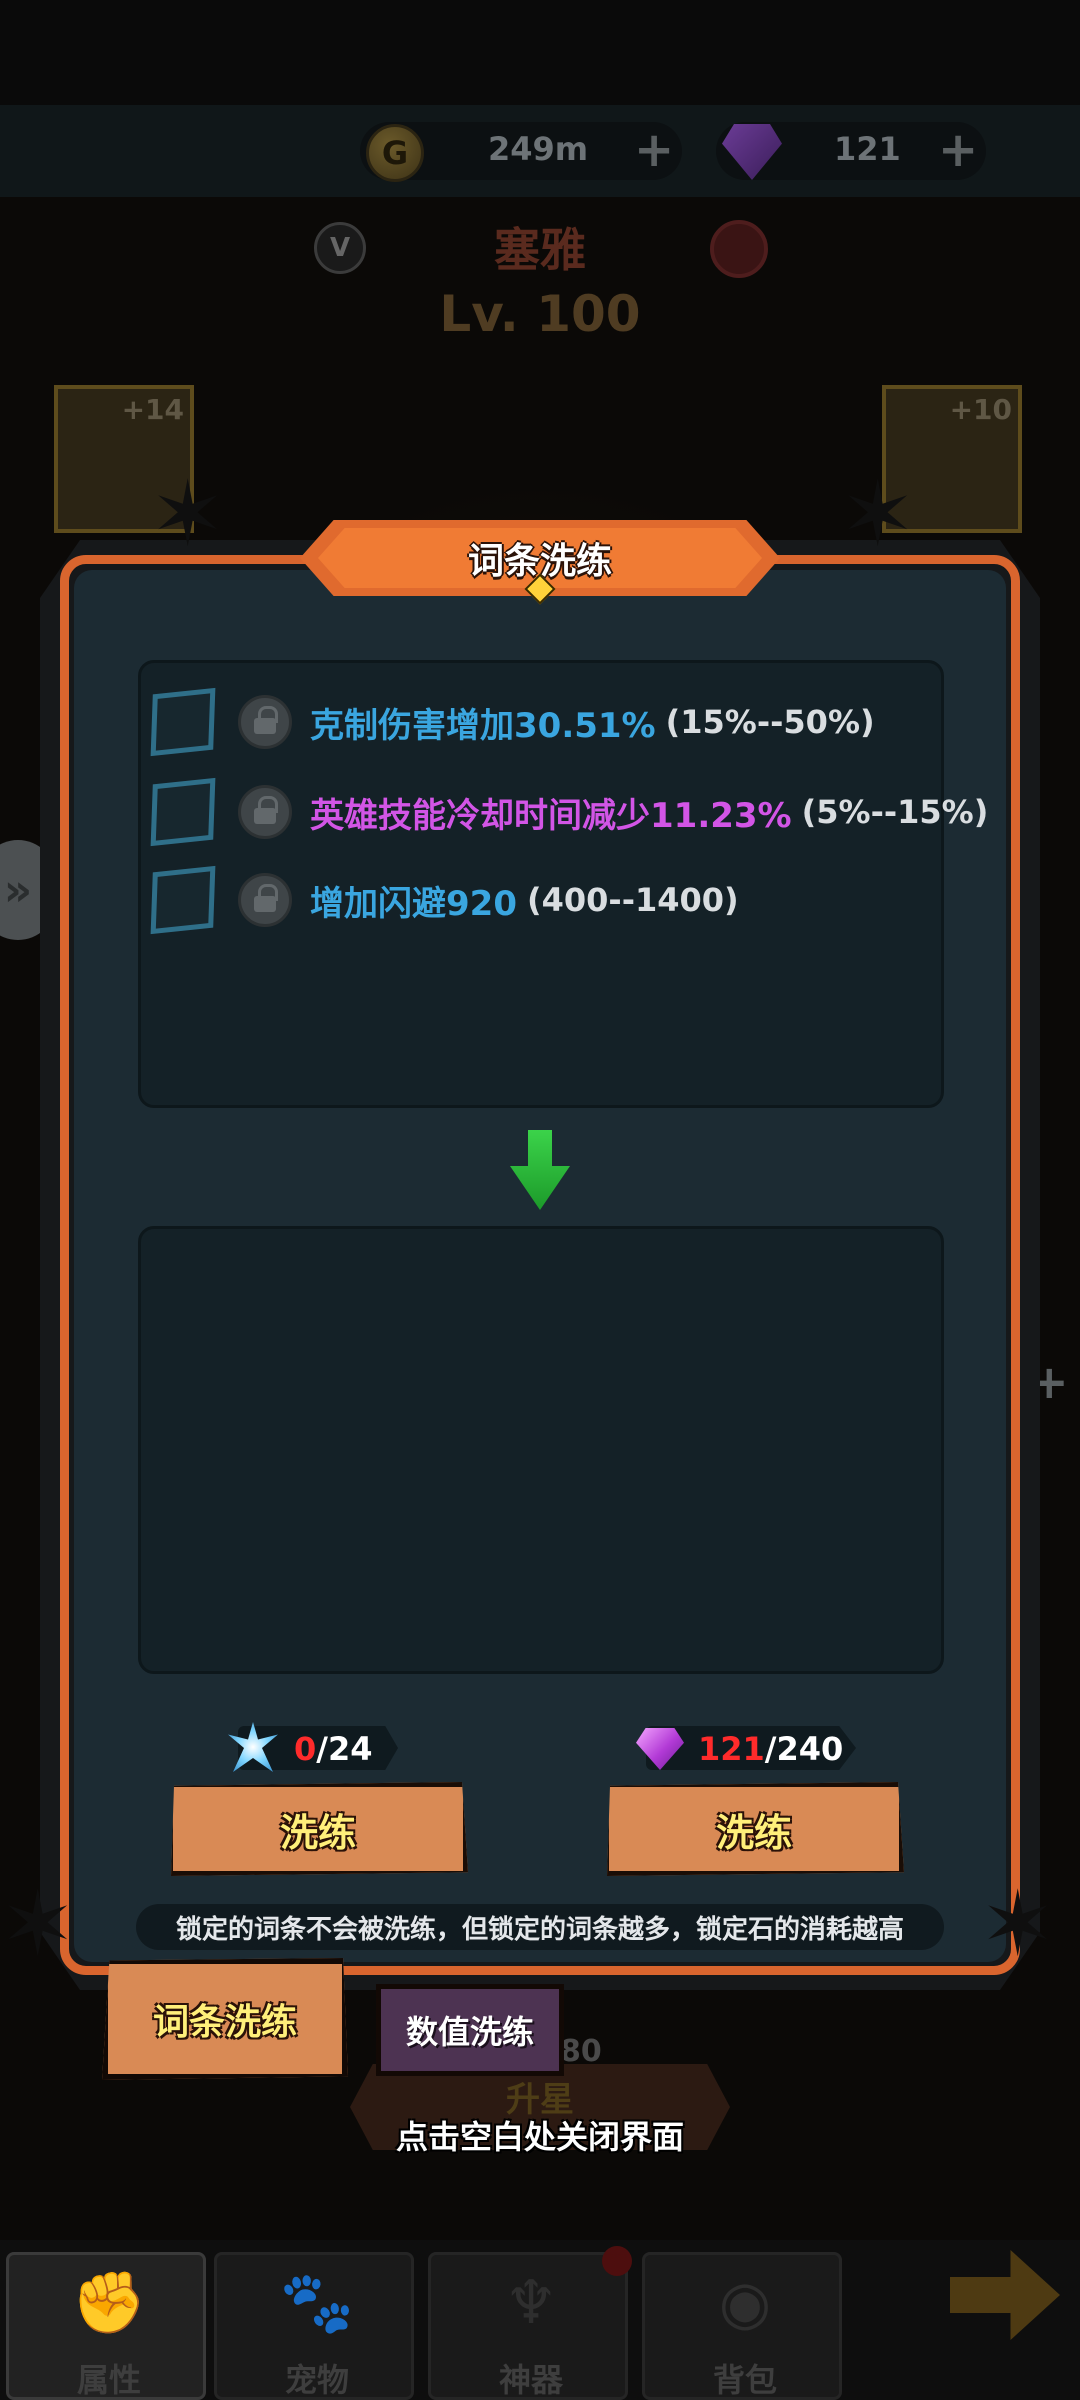 The width and height of the screenshot is (1080, 2400). I want to click on equipment-plus-left: +14, so click(152, 409).